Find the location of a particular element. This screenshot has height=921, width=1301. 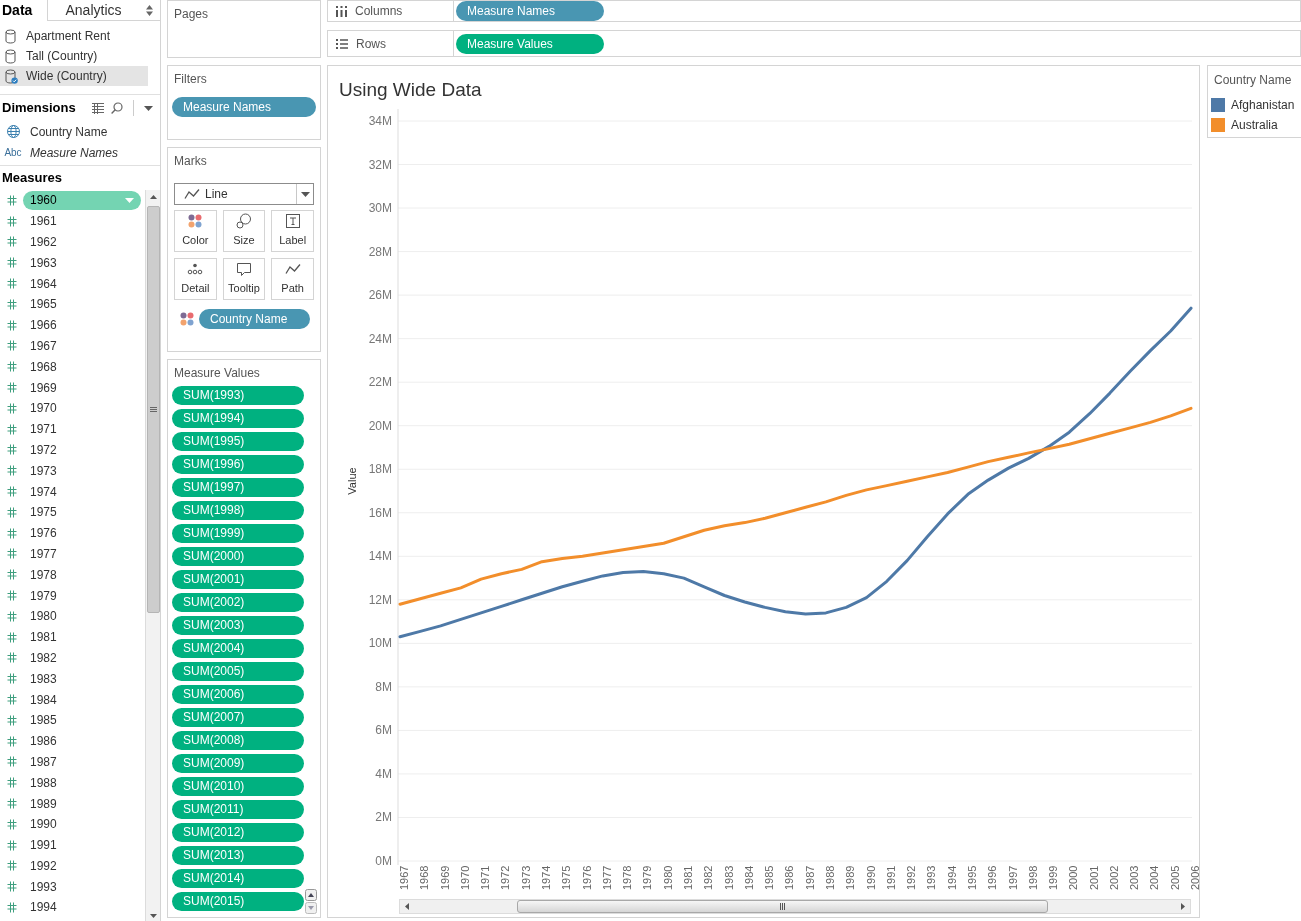

measure-field: 1983 is located at coordinates (82, 679).